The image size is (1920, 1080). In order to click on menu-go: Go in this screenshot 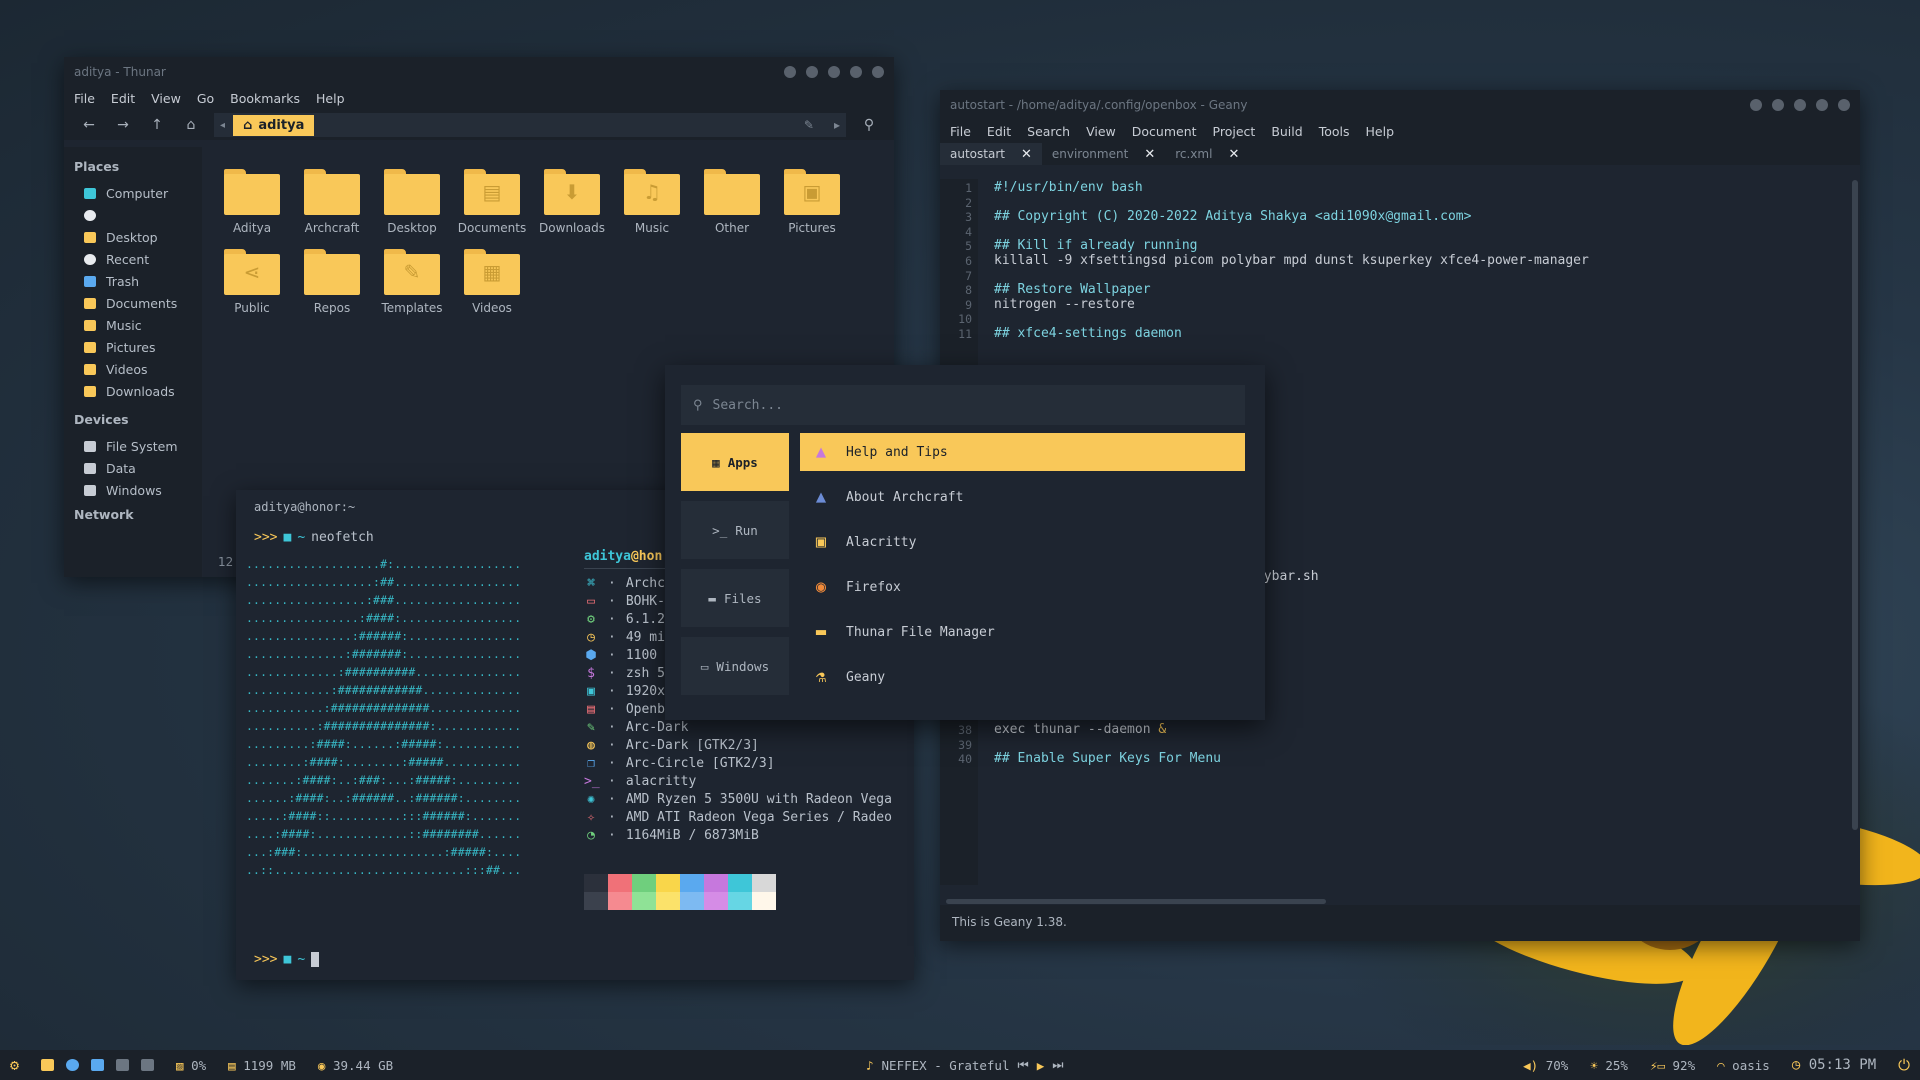, I will do `click(205, 98)`.